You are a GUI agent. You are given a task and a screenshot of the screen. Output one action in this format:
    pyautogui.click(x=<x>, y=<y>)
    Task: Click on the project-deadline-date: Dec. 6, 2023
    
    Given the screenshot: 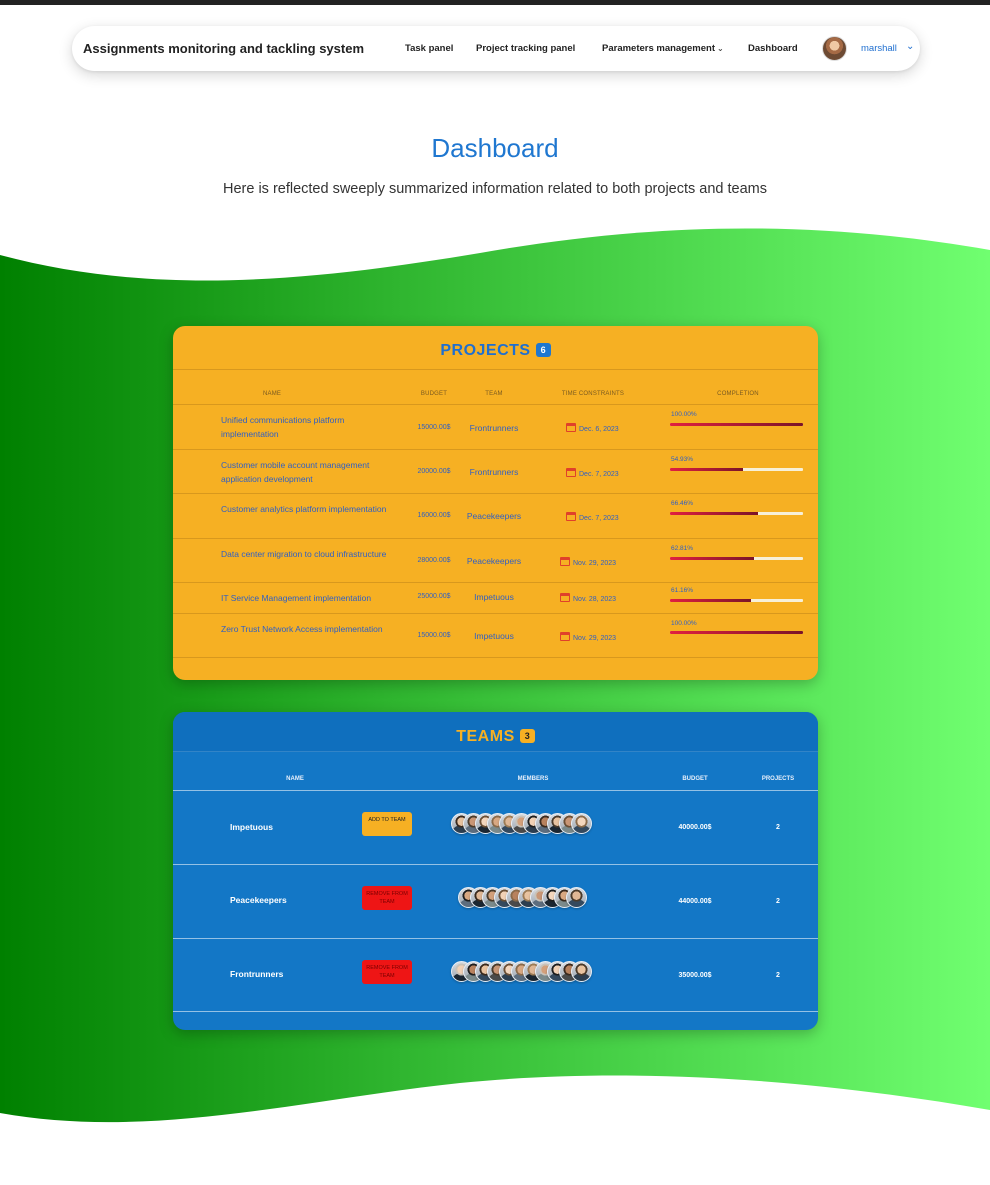 What is the action you would take?
    pyautogui.click(x=599, y=429)
    